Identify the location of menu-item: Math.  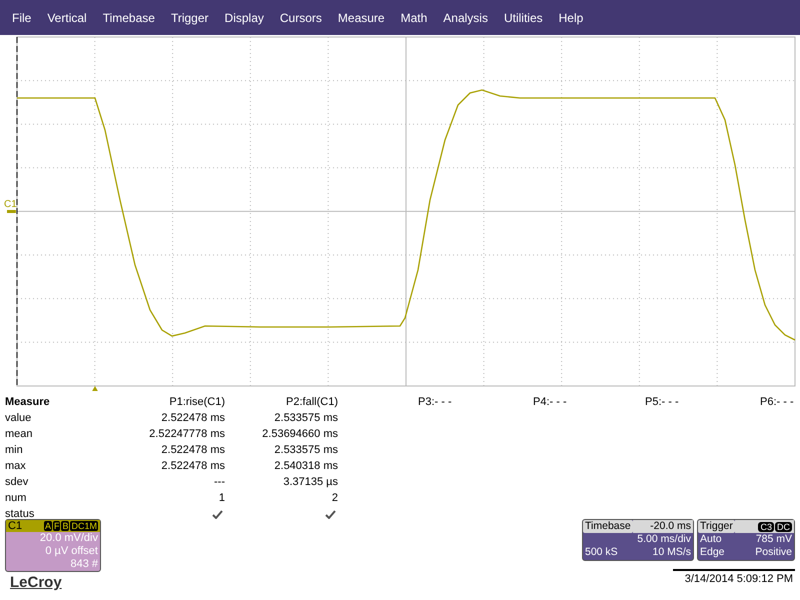
(414, 17).